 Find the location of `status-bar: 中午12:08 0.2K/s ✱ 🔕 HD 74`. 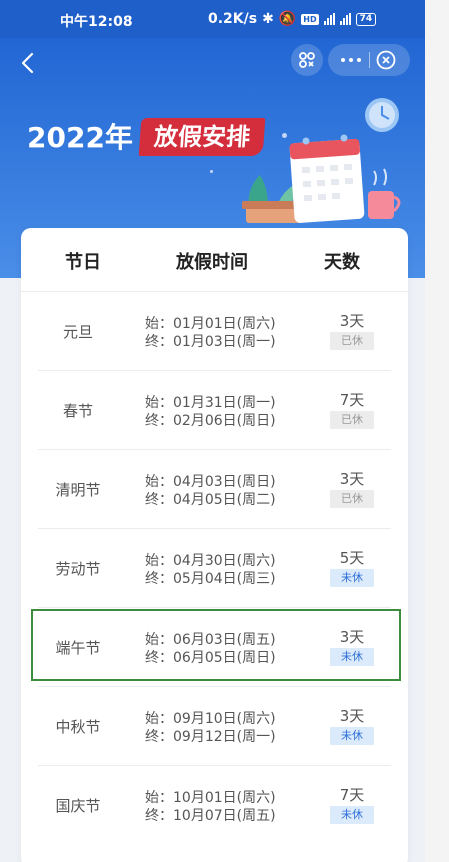

status-bar: 中午12:08 0.2K/s ✱ 🔕 HD 74 is located at coordinates (212, 19).